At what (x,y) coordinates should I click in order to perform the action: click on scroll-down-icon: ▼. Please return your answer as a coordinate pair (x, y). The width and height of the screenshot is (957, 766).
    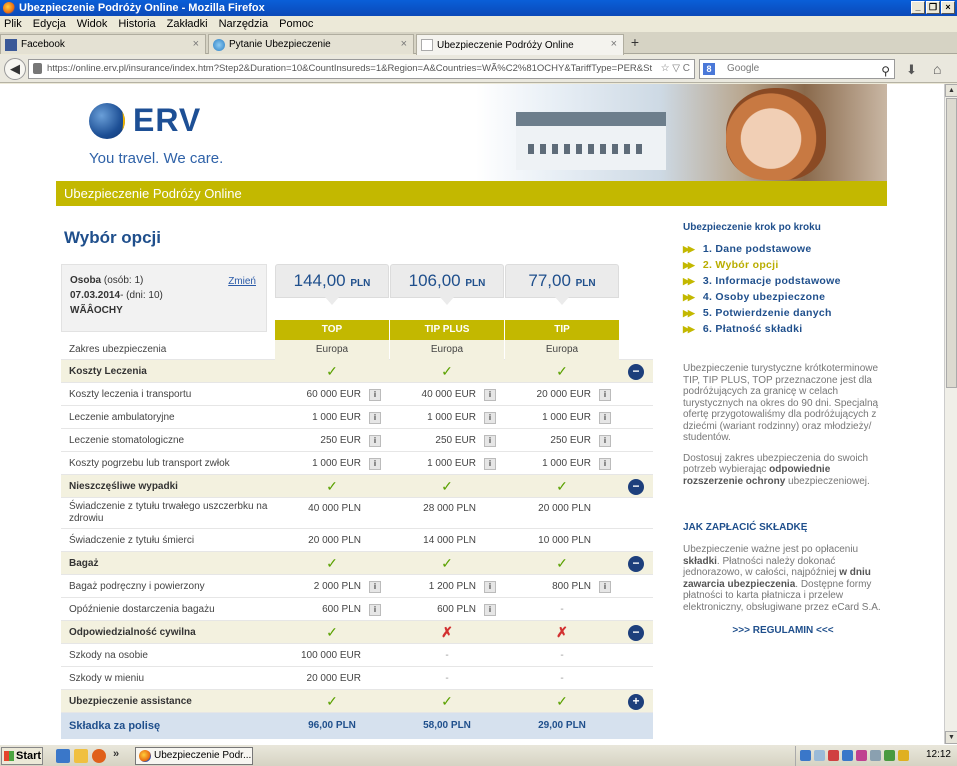
    Looking at the image, I should click on (951, 737).